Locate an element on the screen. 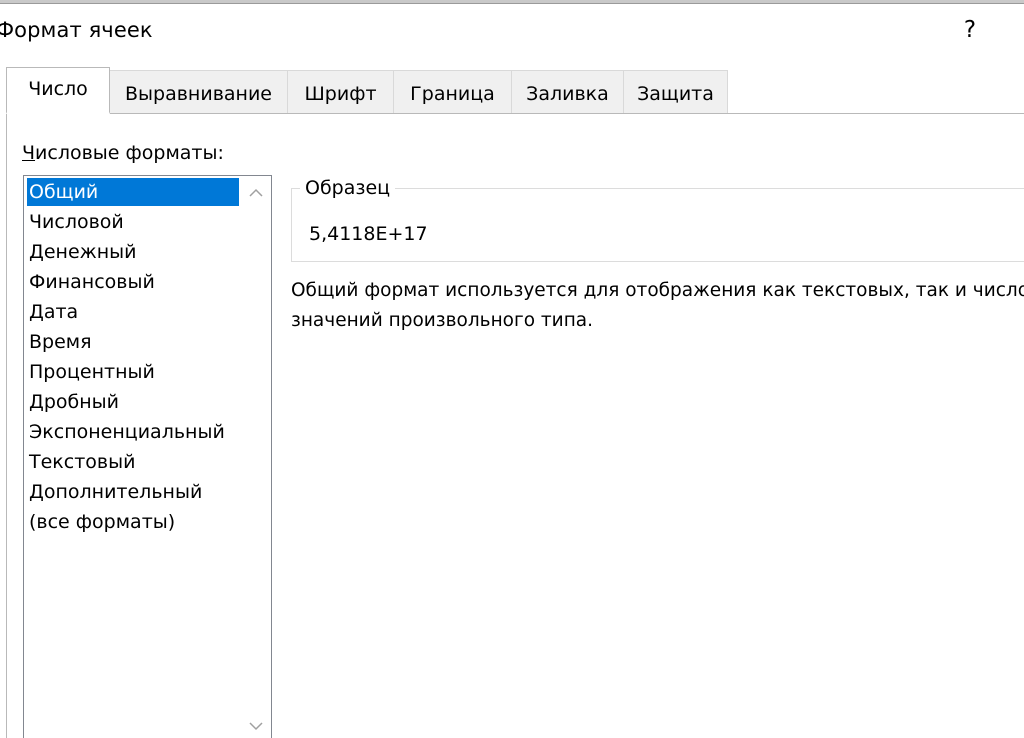  tab-alignment: Выравнивание is located at coordinates (199, 92).